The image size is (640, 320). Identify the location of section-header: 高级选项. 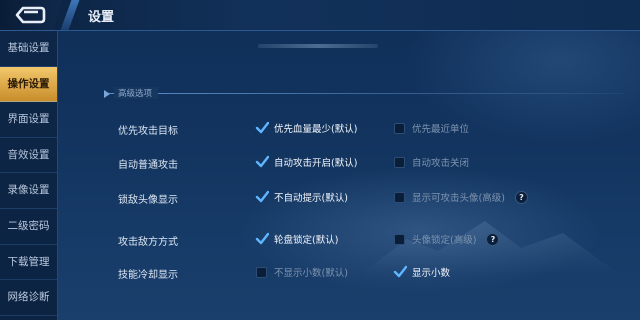
(364, 94).